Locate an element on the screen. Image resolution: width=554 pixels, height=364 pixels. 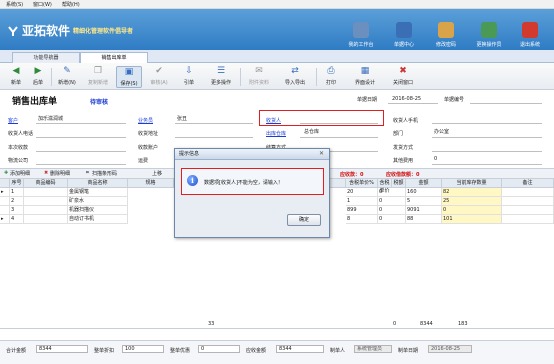
warehouse-field: 总仓库 is located at coordinates (311, 131).